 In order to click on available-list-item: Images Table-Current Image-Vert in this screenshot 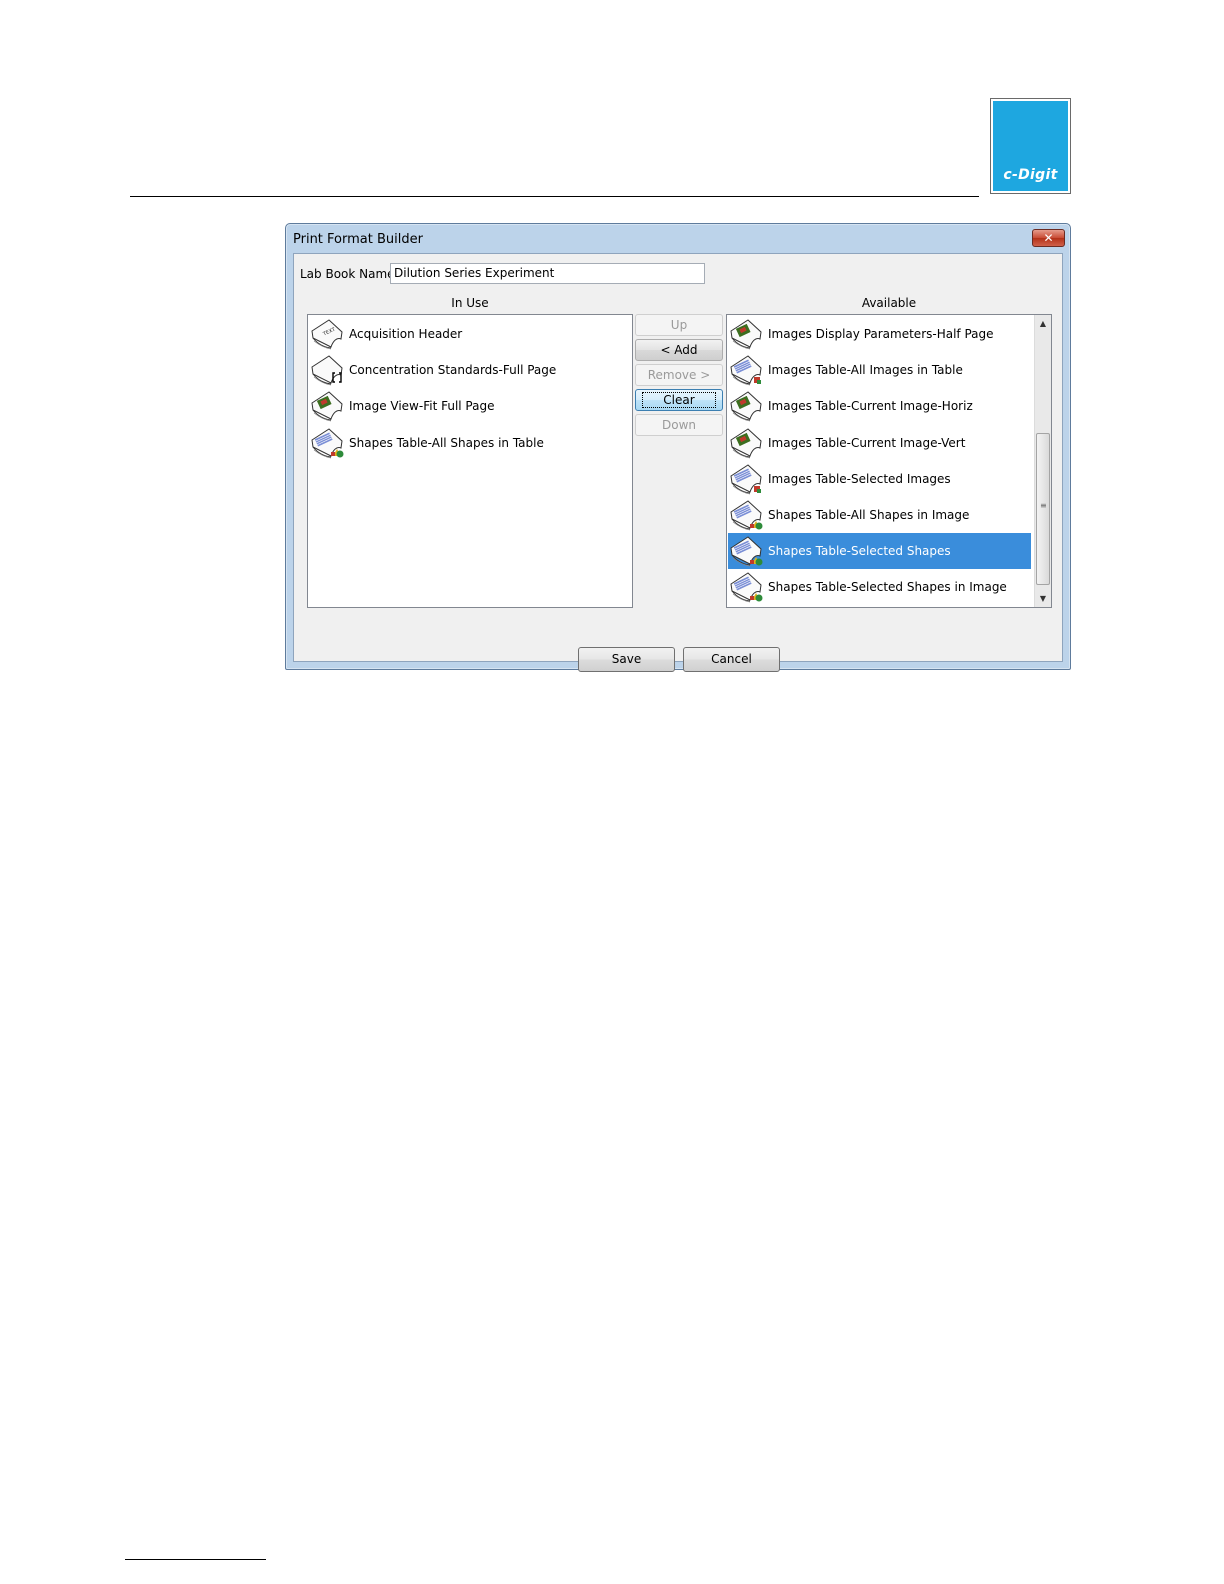, I will do `click(879, 443)`.